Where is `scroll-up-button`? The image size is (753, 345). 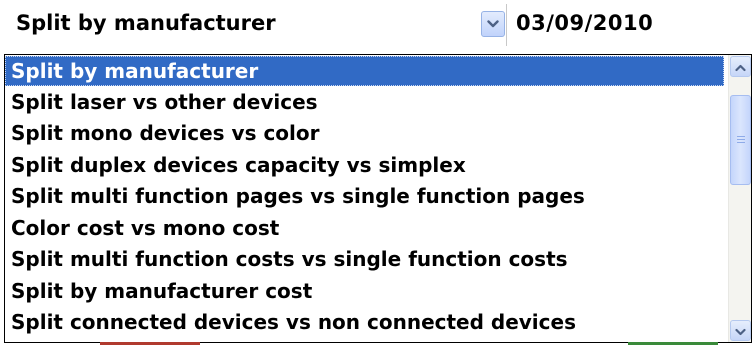
scroll-up-button is located at coordinates (740, 66).